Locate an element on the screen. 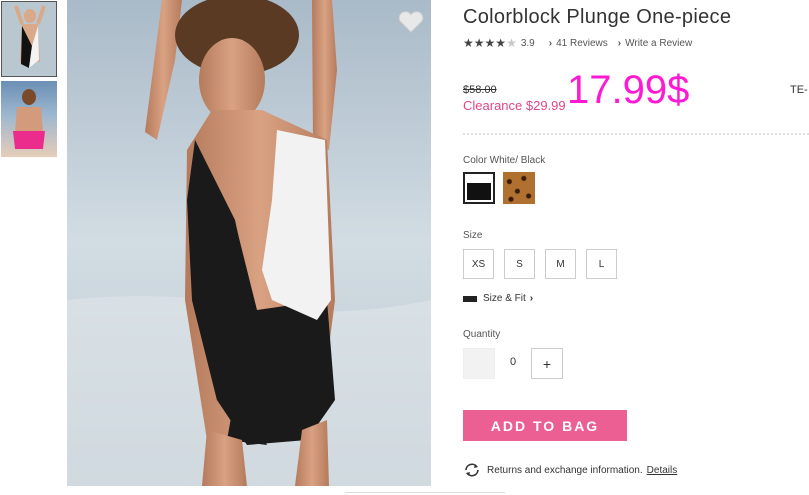  thumbnail-1-image is located at coordinates (29, 39).